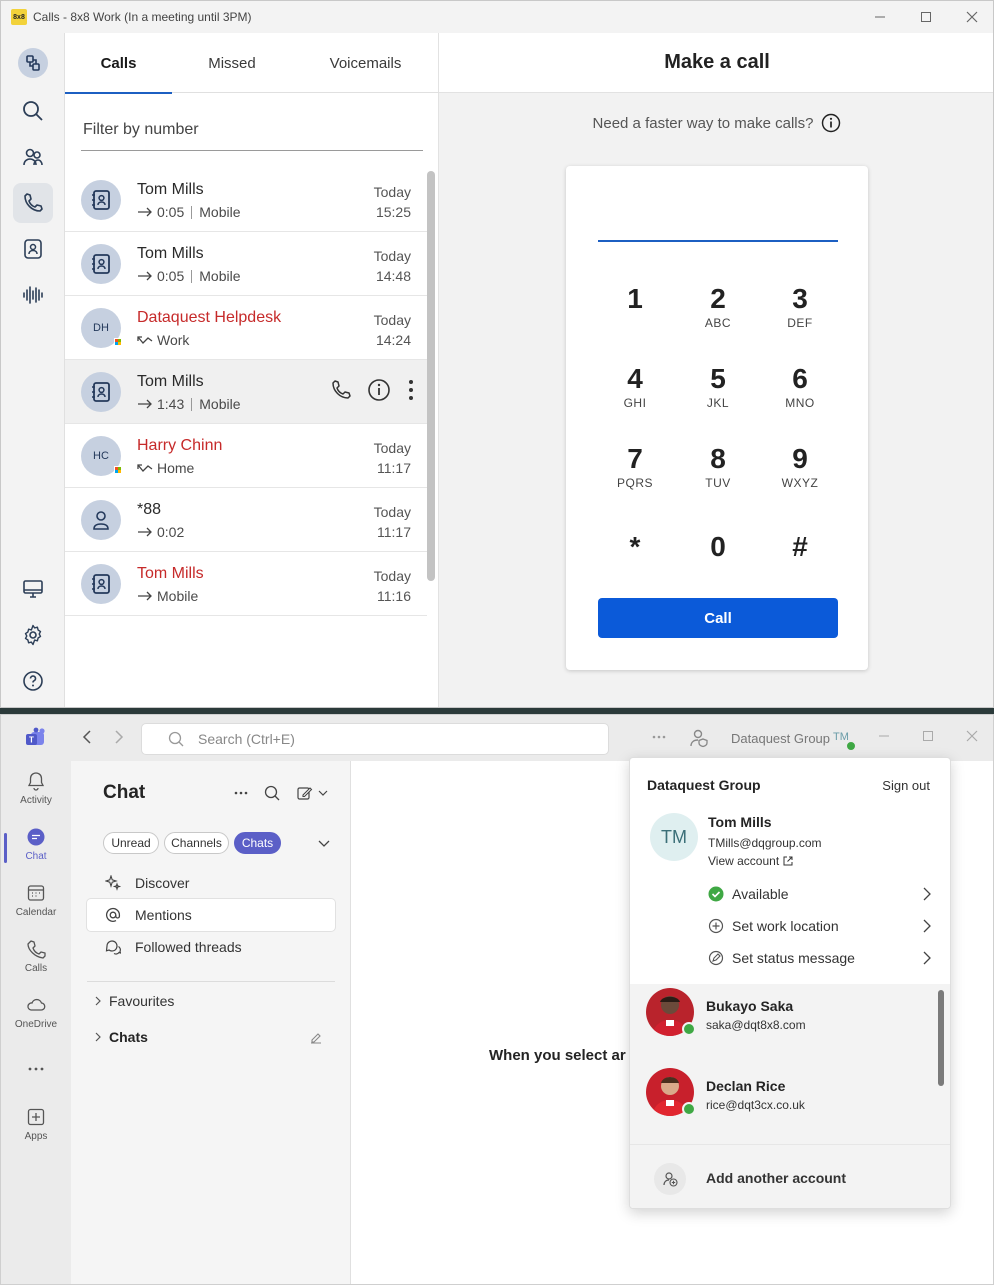  What do you see at coordinates (823, 926) in the screenshot?
I see `set-work-location-row: Set work location` at bounding box center [823, 926].